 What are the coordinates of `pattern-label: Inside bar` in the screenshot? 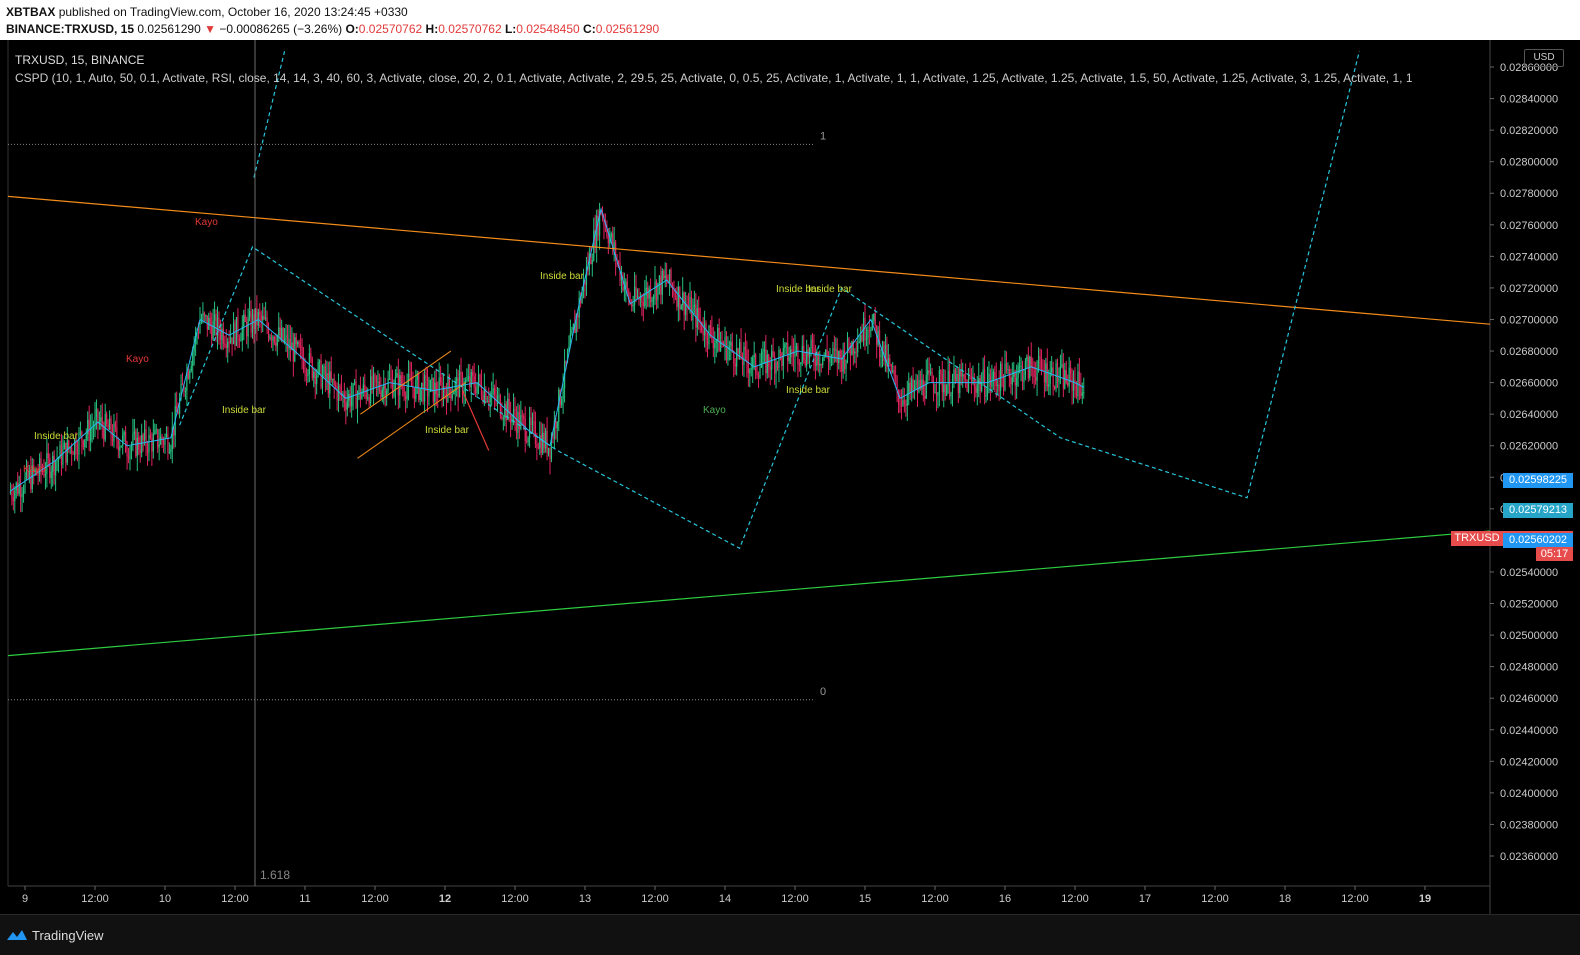 It's located at (830, 289).